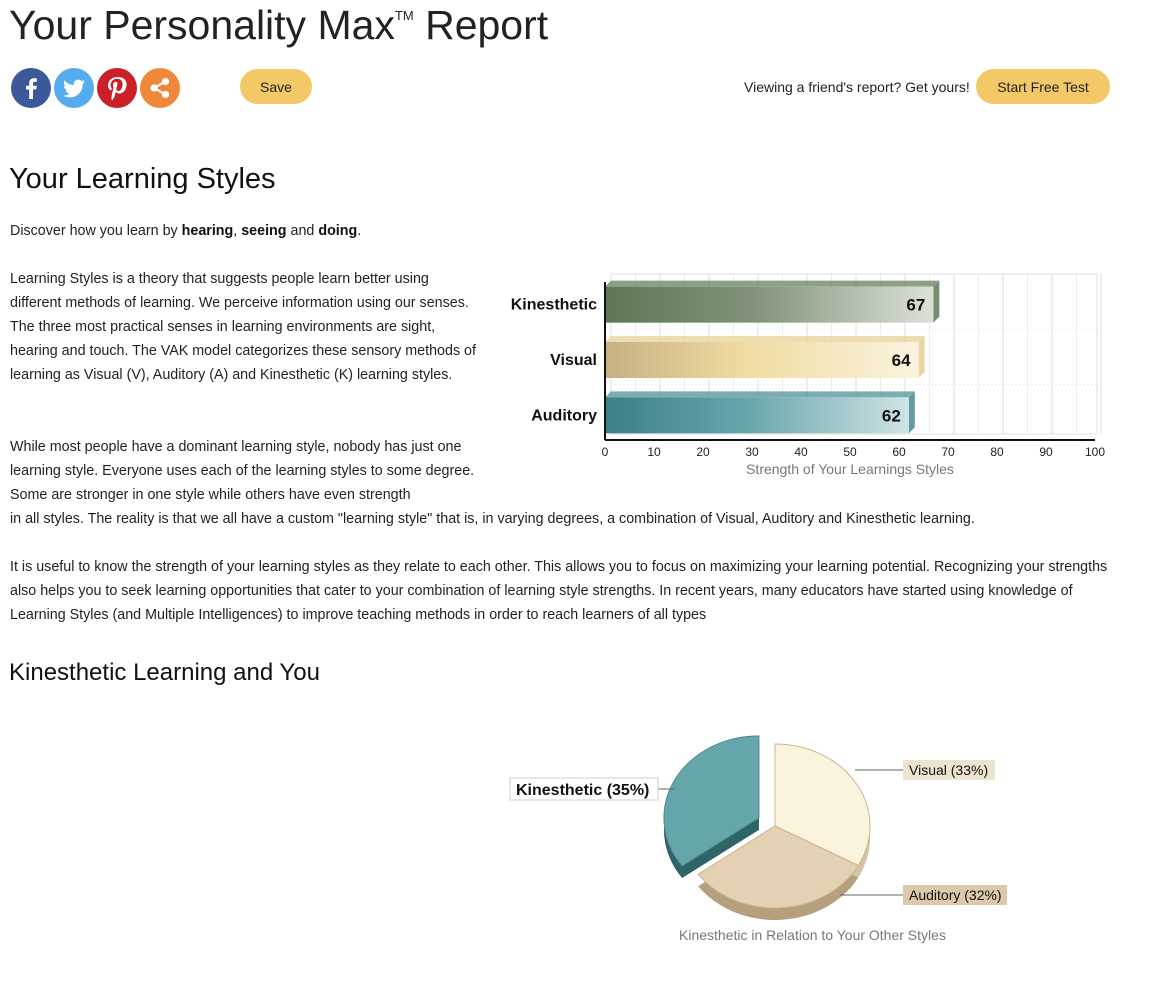  What do you see at coordinates (801, 452) in the screenshot?
I see `bar-x-tick-label: 40` at bounding box center [801, 452].